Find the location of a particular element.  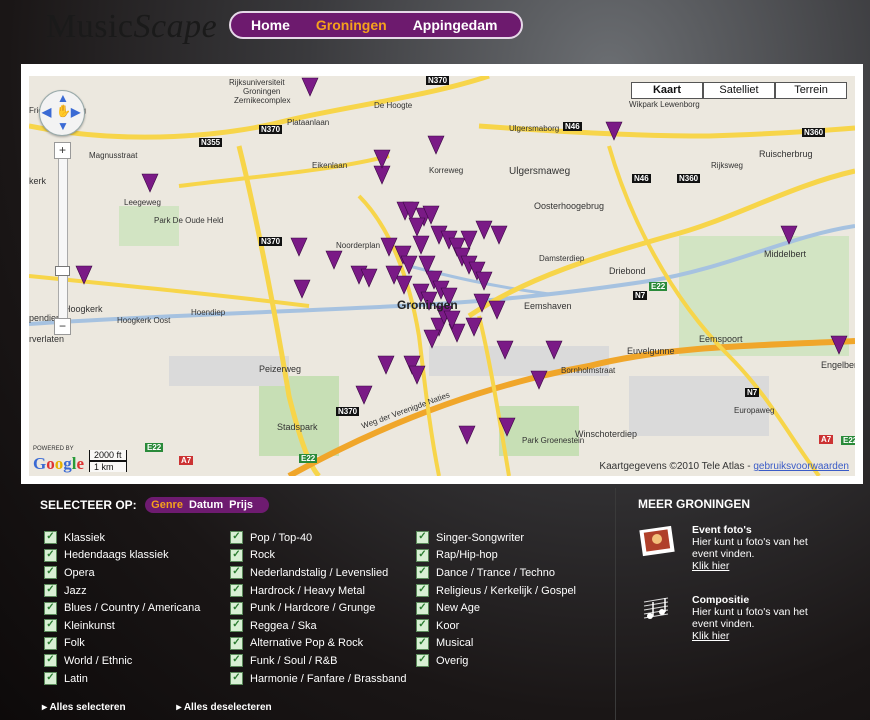

genre-checkbox: ✓ World / Ethnic is located at coordinates (122, 661).